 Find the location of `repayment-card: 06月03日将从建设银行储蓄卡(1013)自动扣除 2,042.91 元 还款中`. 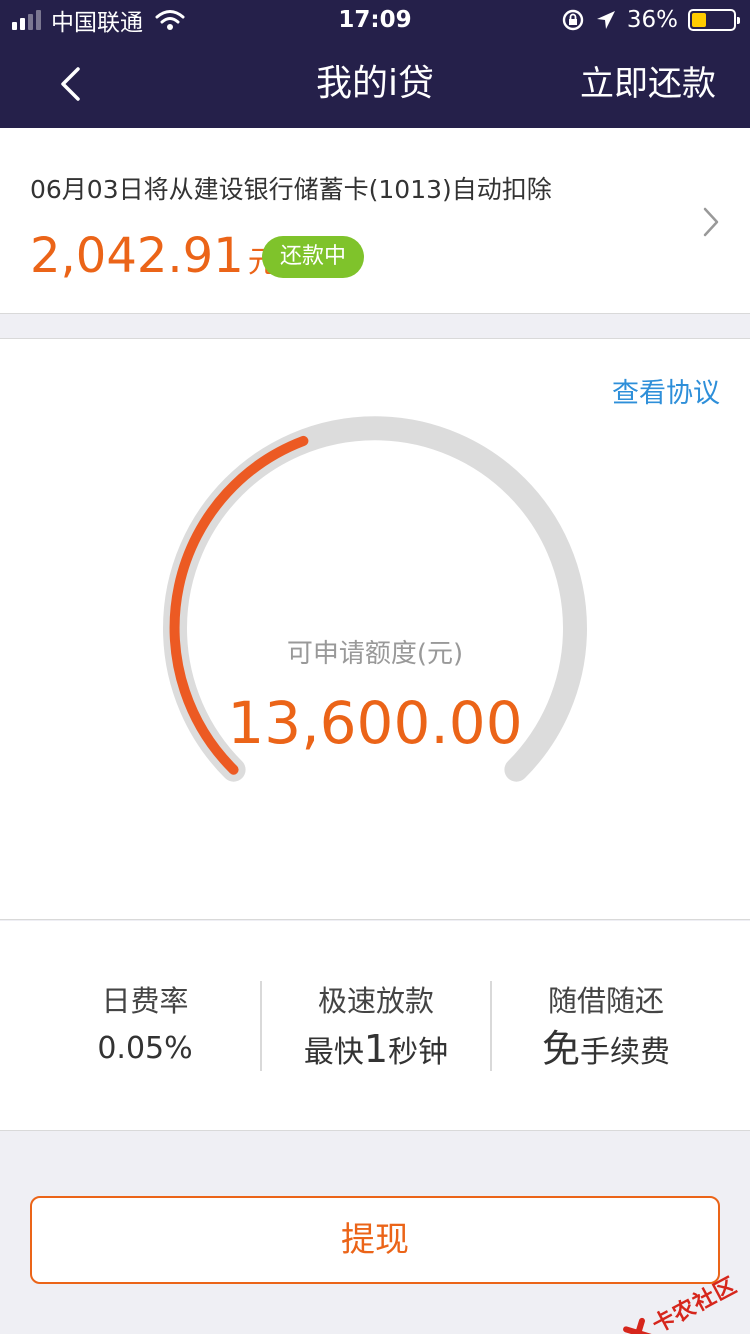

repayment-card: 06月03日将从建设银行储蓄卡(1013)自动扣除 2,042.91 元 还款中 is located at coordinates (375, 221).